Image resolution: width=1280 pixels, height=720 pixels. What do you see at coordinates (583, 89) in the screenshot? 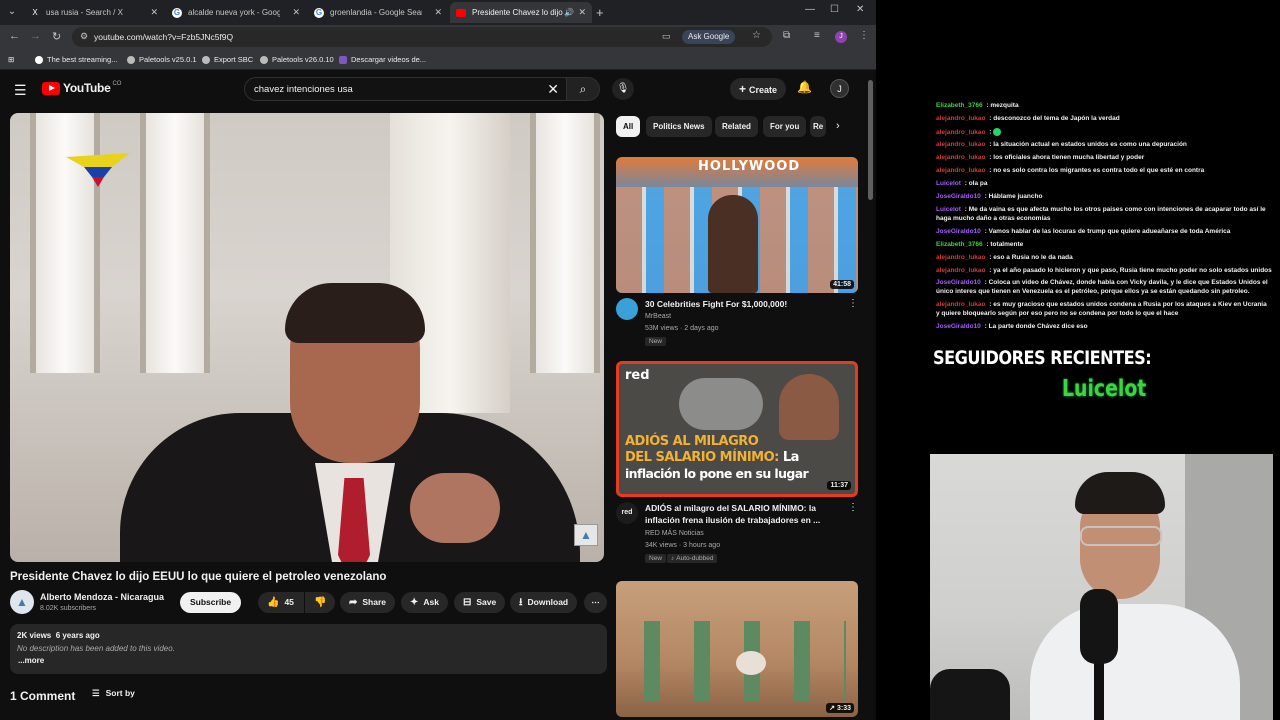
I see `search-button: ⌕` at bounding box center [583, 89].